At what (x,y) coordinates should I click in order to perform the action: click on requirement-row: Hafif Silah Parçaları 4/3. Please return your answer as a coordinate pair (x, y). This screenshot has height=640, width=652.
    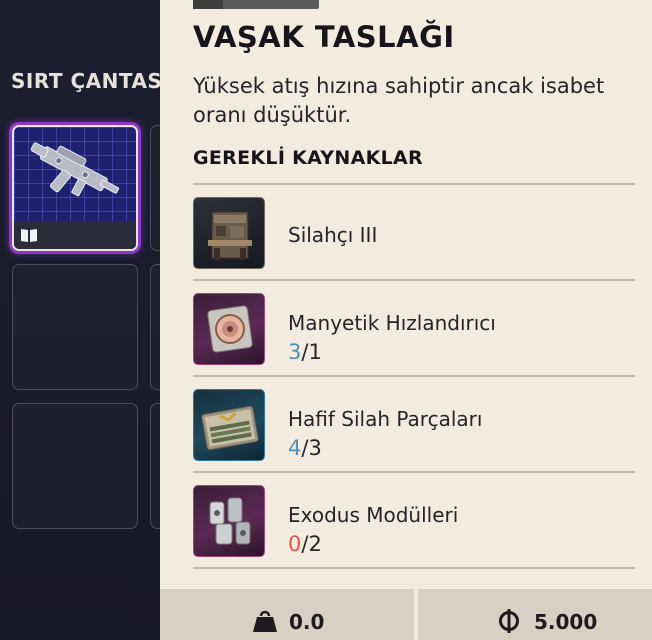
    Looking at the image, I should click on (414, 424).